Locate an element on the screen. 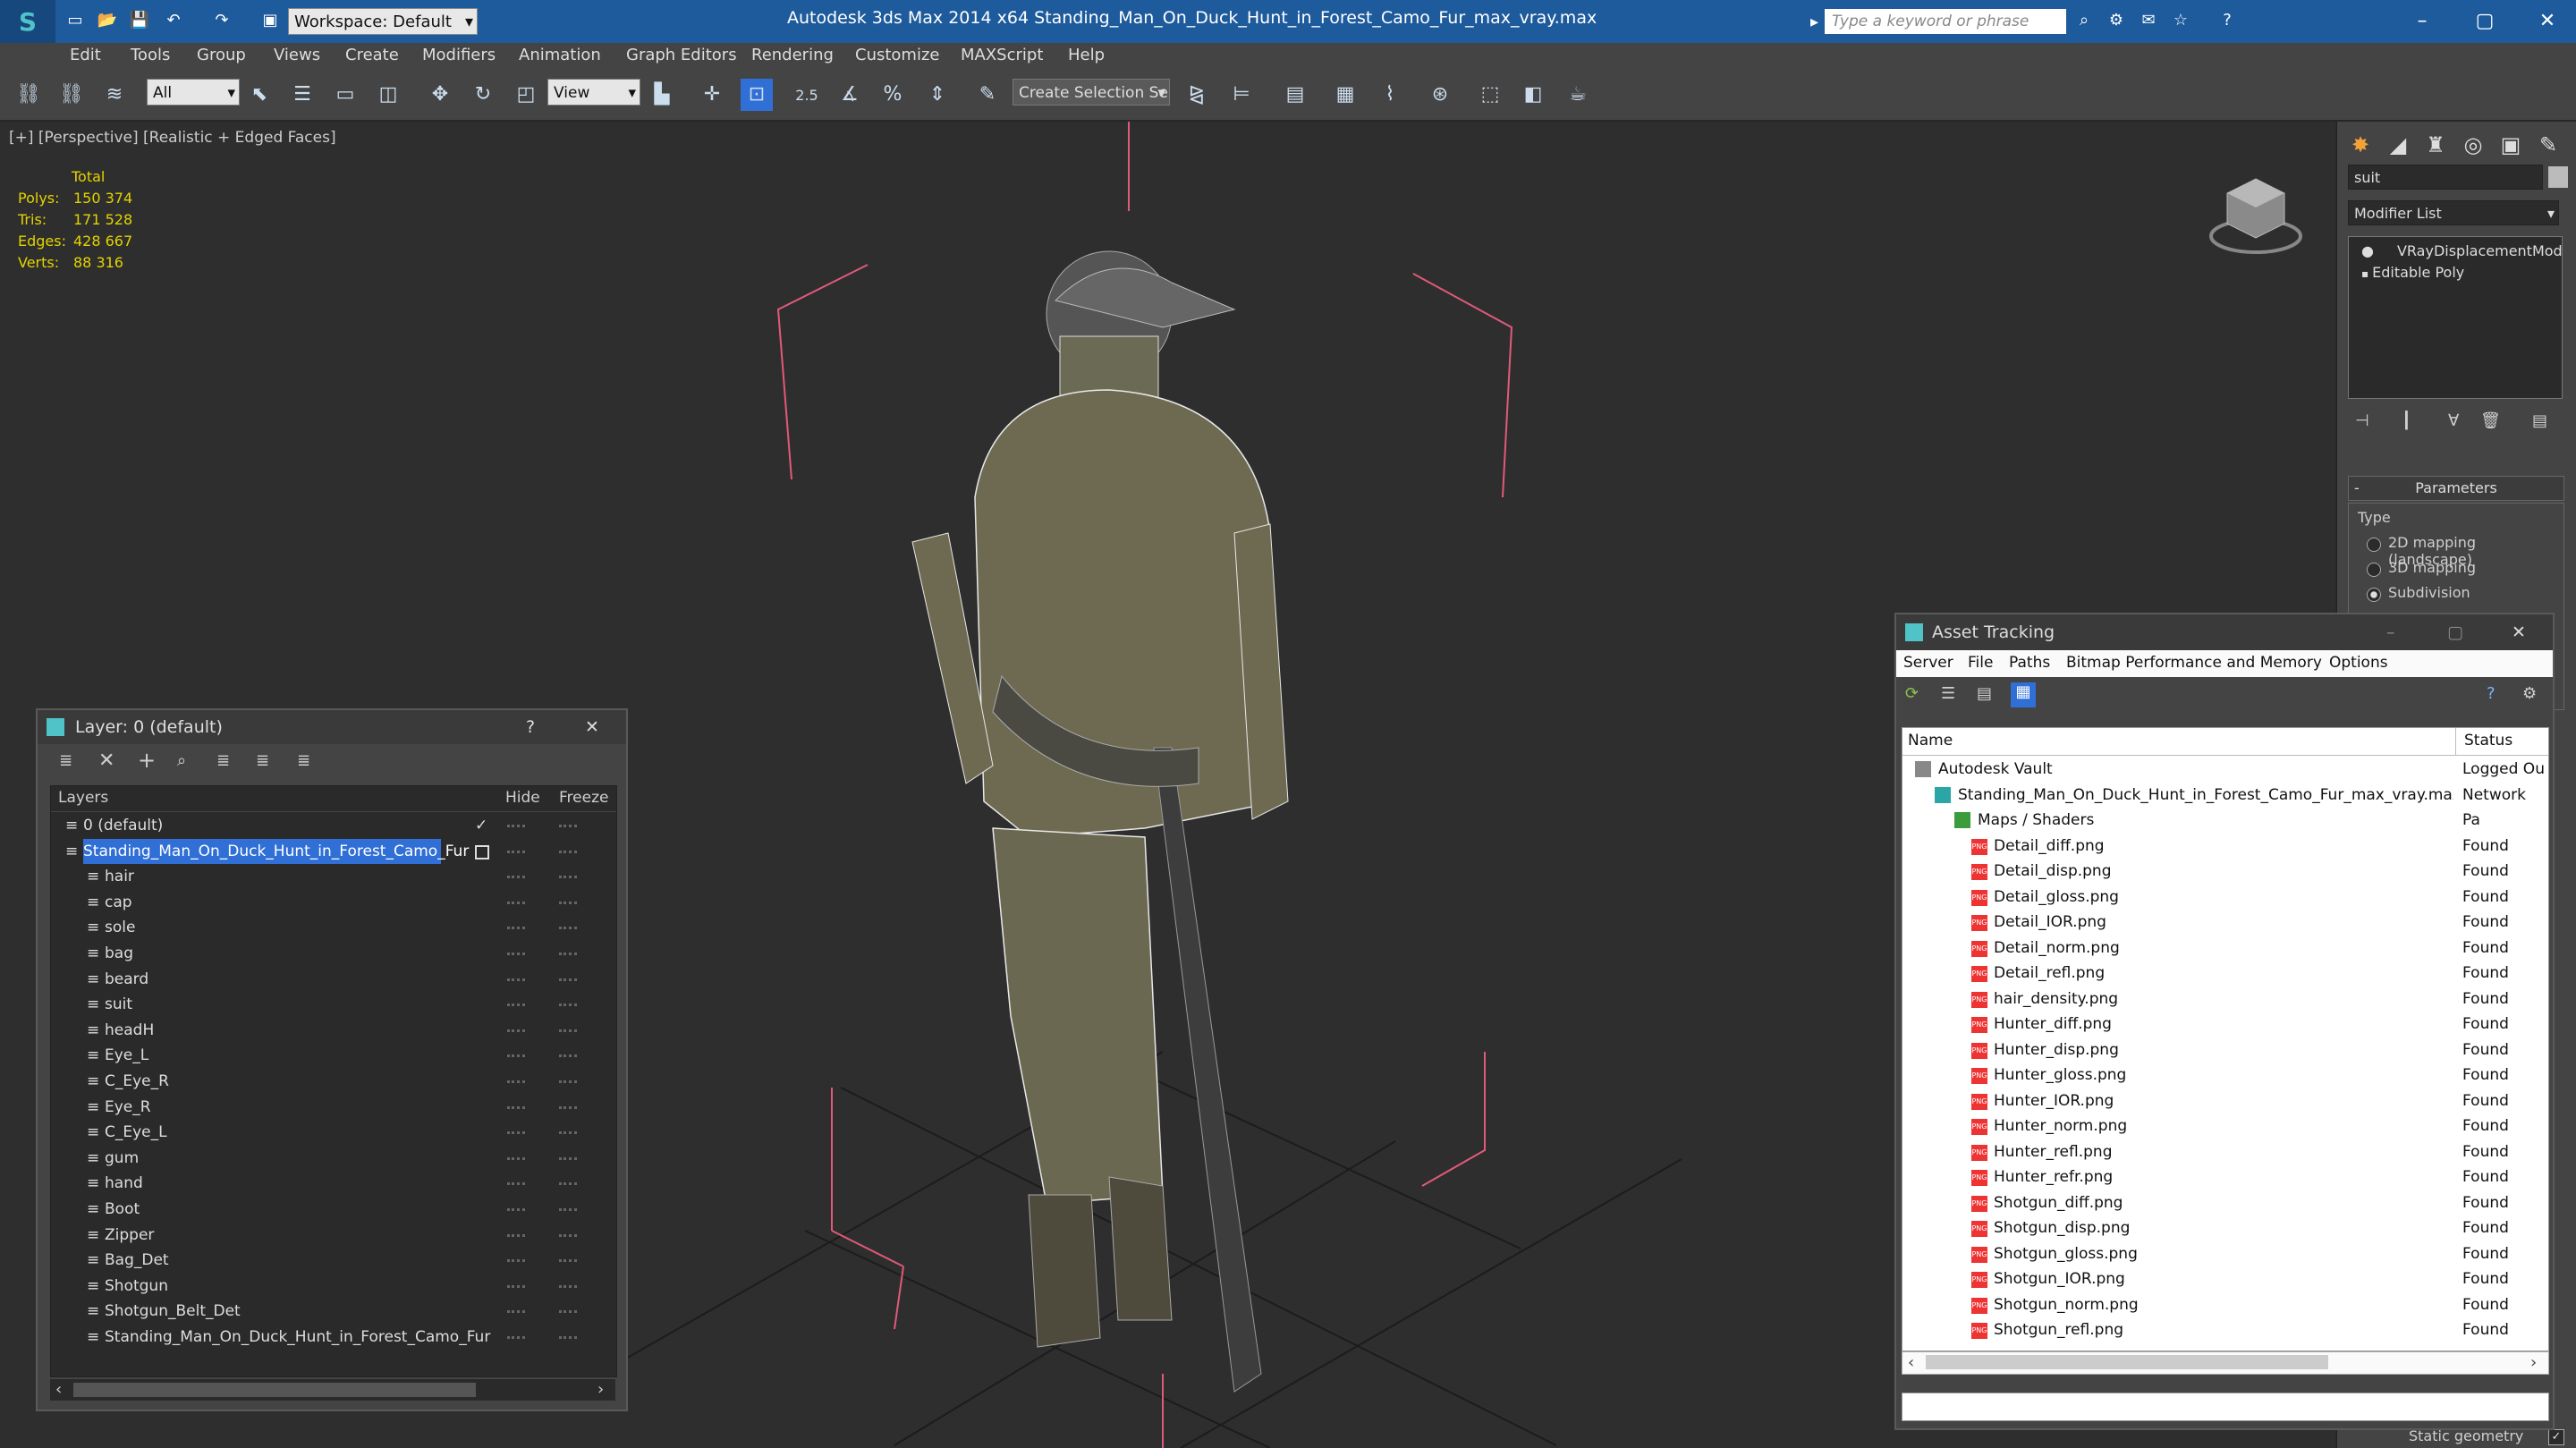 Image resolution: width=2576 pixels, height=1448 pixels. asset-row: Maps / Shaders is located at coordinates (2225, 821).